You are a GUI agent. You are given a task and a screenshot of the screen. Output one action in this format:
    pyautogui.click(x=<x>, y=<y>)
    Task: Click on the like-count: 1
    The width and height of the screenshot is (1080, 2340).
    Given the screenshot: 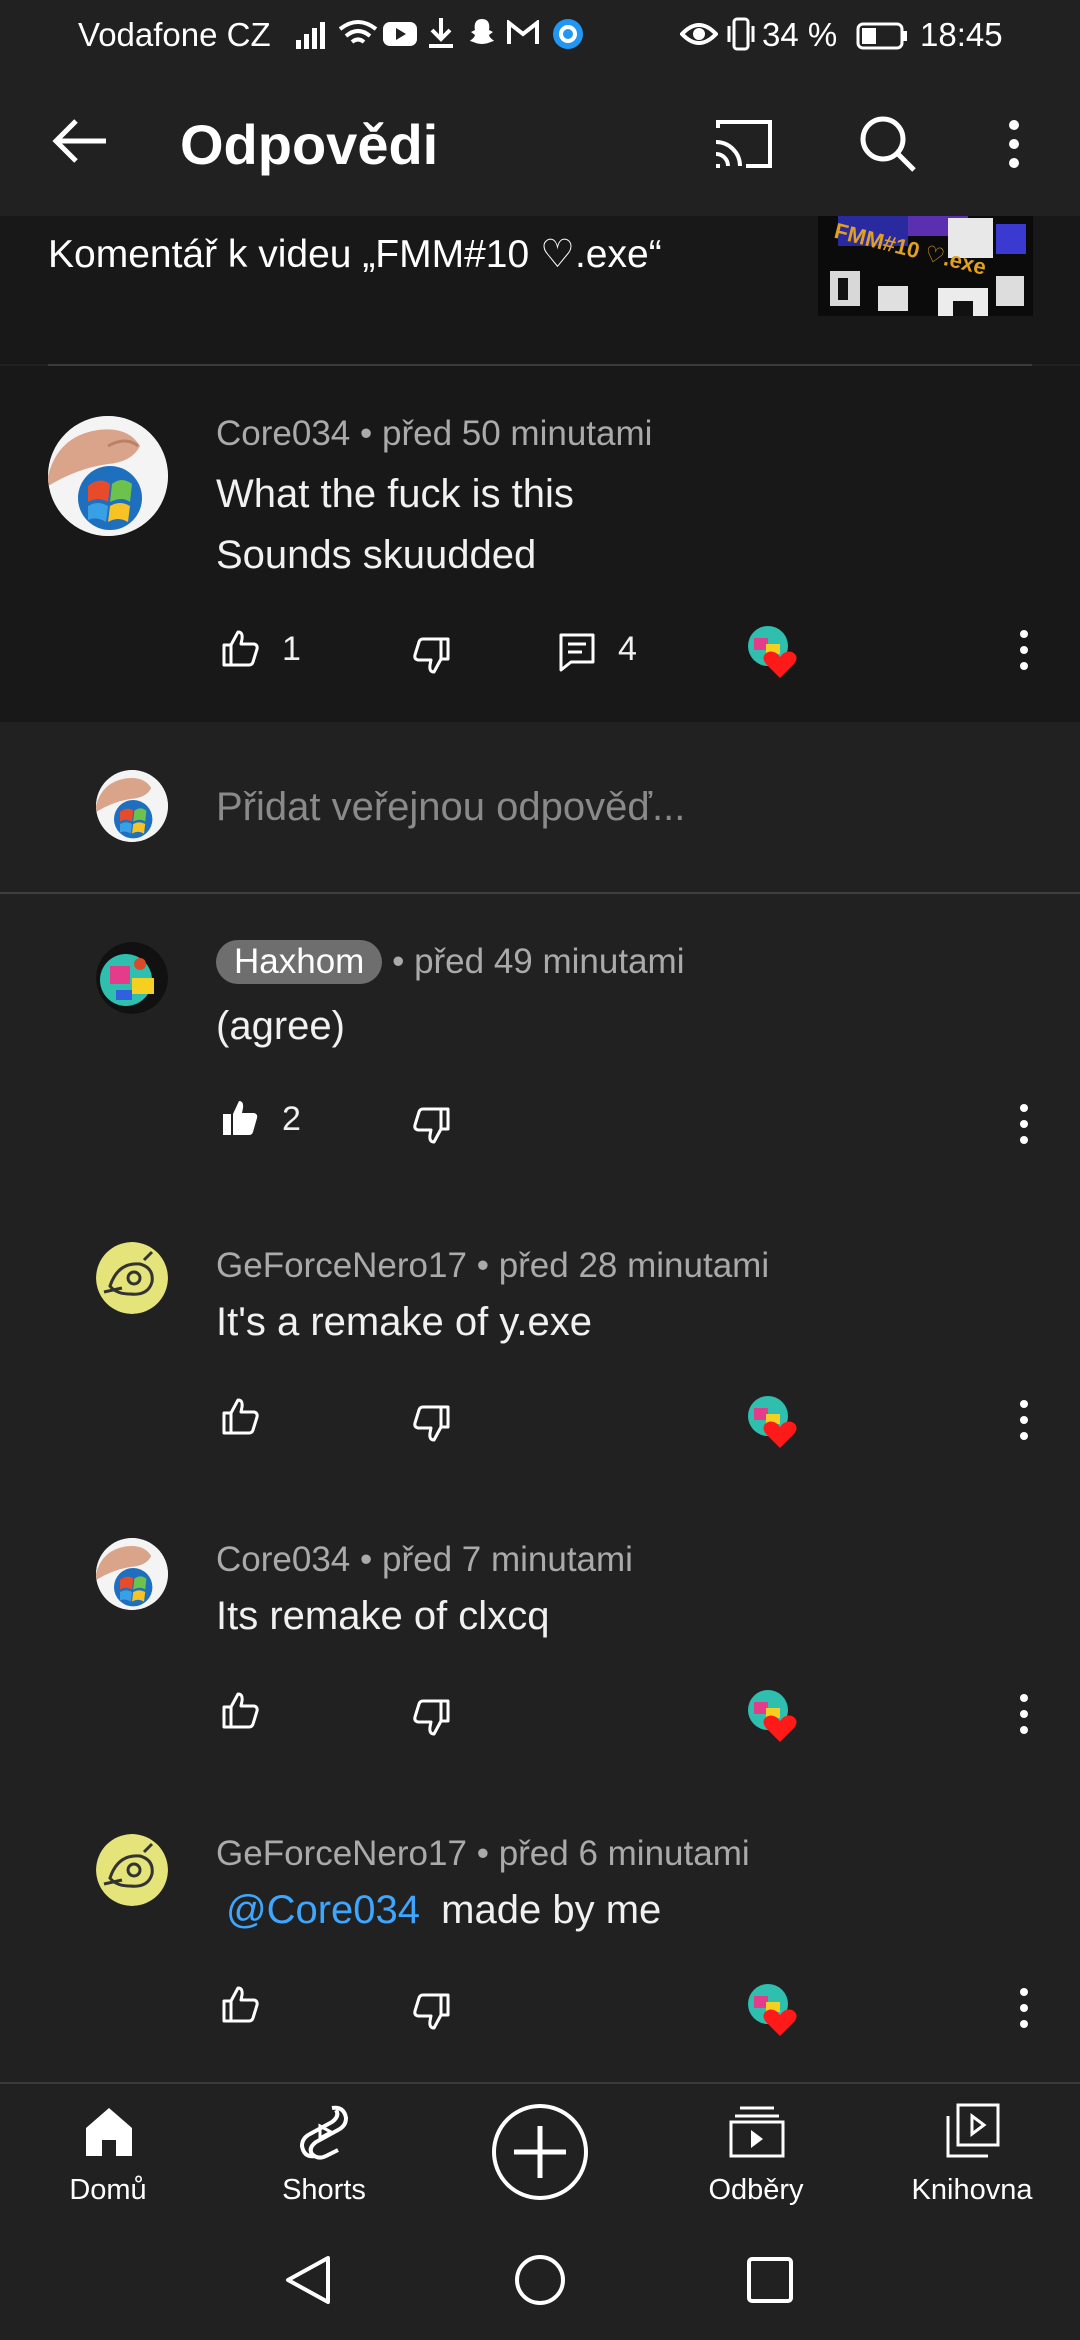 What is the action you would take?
    pyautogui.click(x=291, y=649)
    